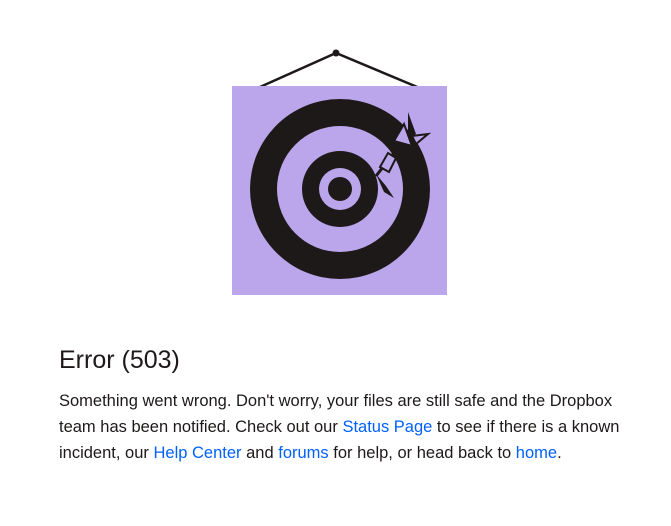 The image size is (671, 526). What do you see at coordinates (197, 453) in the screenshot?
I see `help-center-link: Help Center` at bounding box center [197, 453].